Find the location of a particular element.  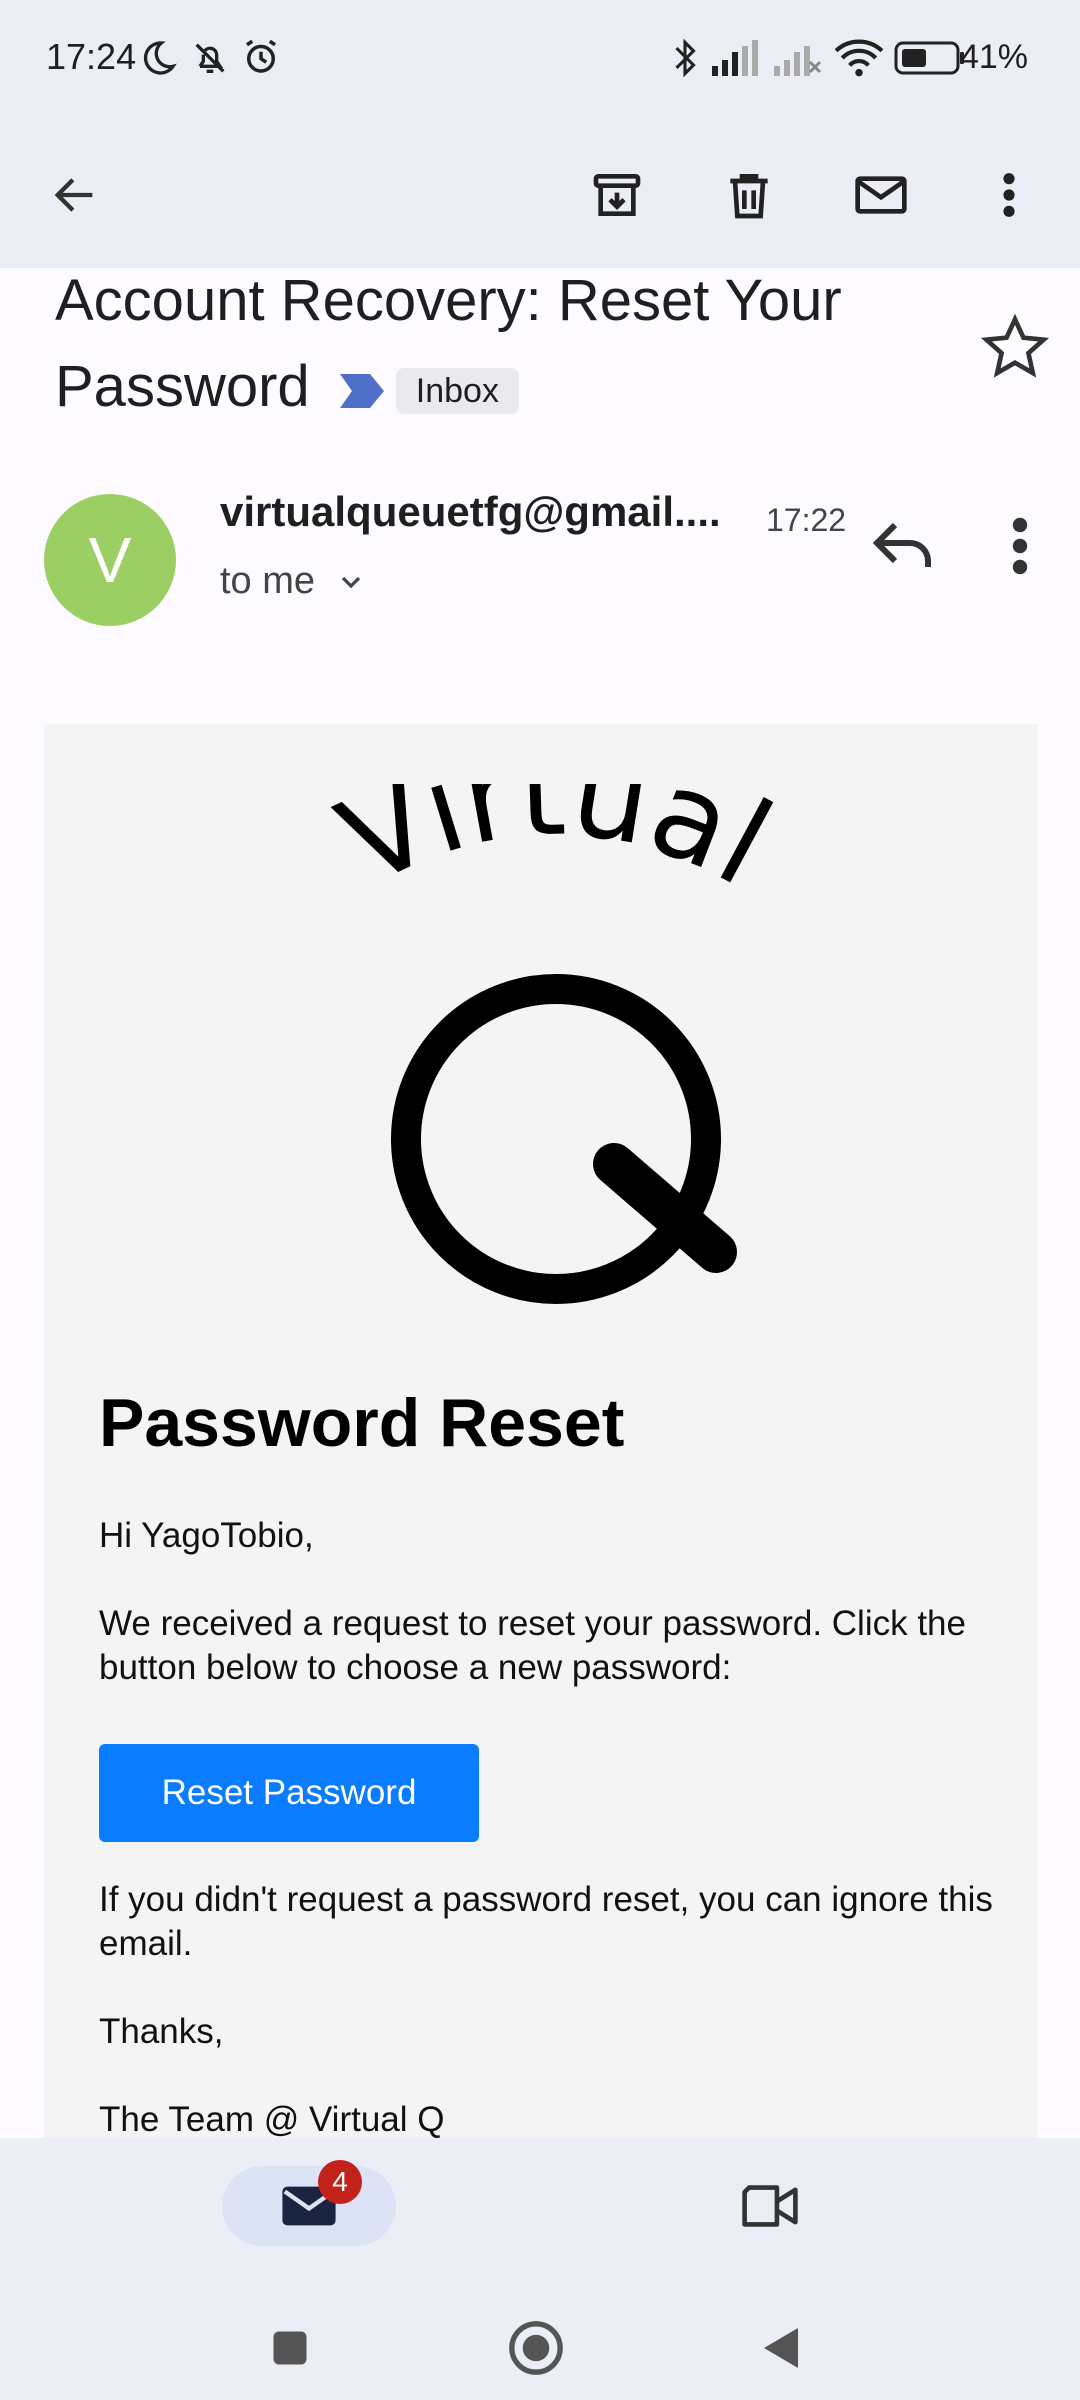

archive-icon is located at coordinates (617, 195).